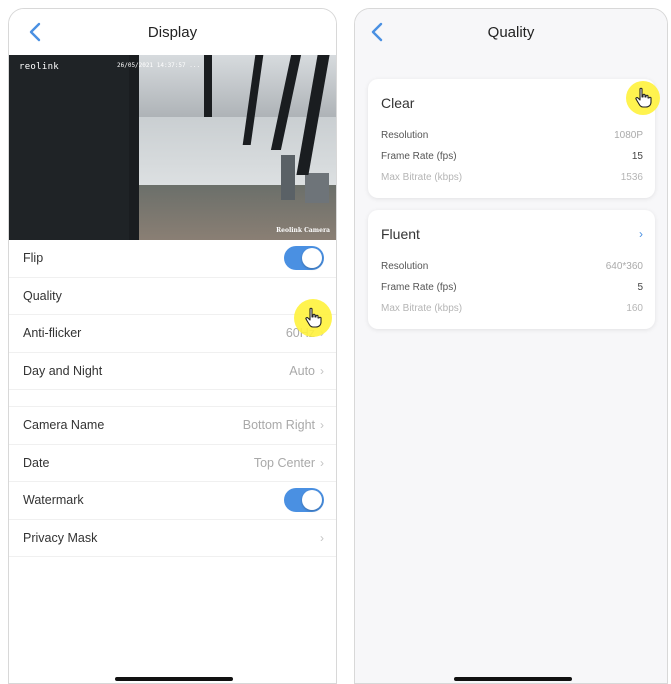  Describe the element at coordinates (400, 234) in the screenshot. I see `option-title: Fluent` at that location.